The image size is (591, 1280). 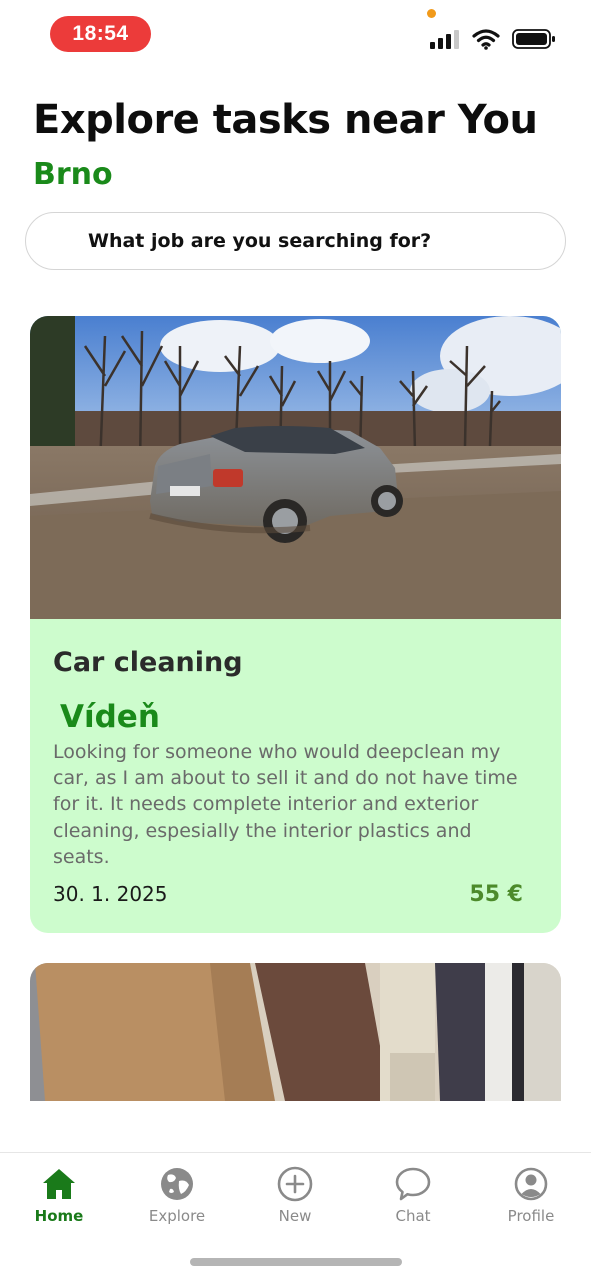 What do you see at coordinates (177, 1216) in the screenshot?
I see `tab-label: Explore` at bounding box center [177, 1216].